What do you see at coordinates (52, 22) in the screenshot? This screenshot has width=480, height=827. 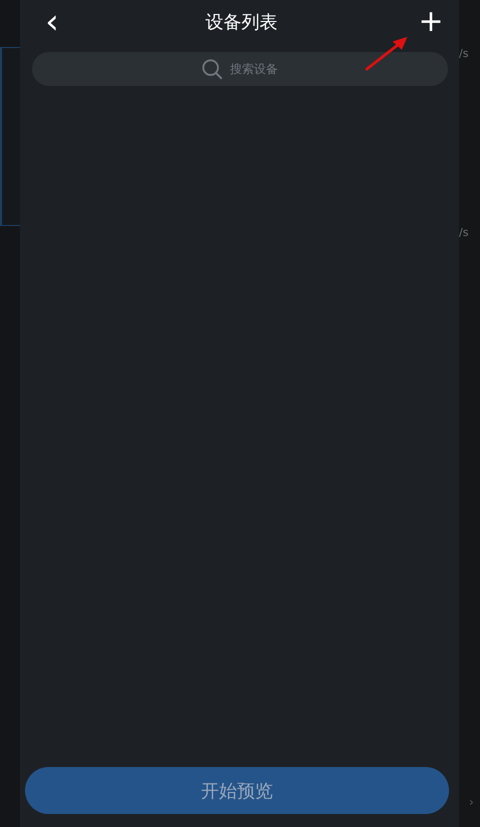 I see `back-button: ‹` at bounding box center [52, 22].